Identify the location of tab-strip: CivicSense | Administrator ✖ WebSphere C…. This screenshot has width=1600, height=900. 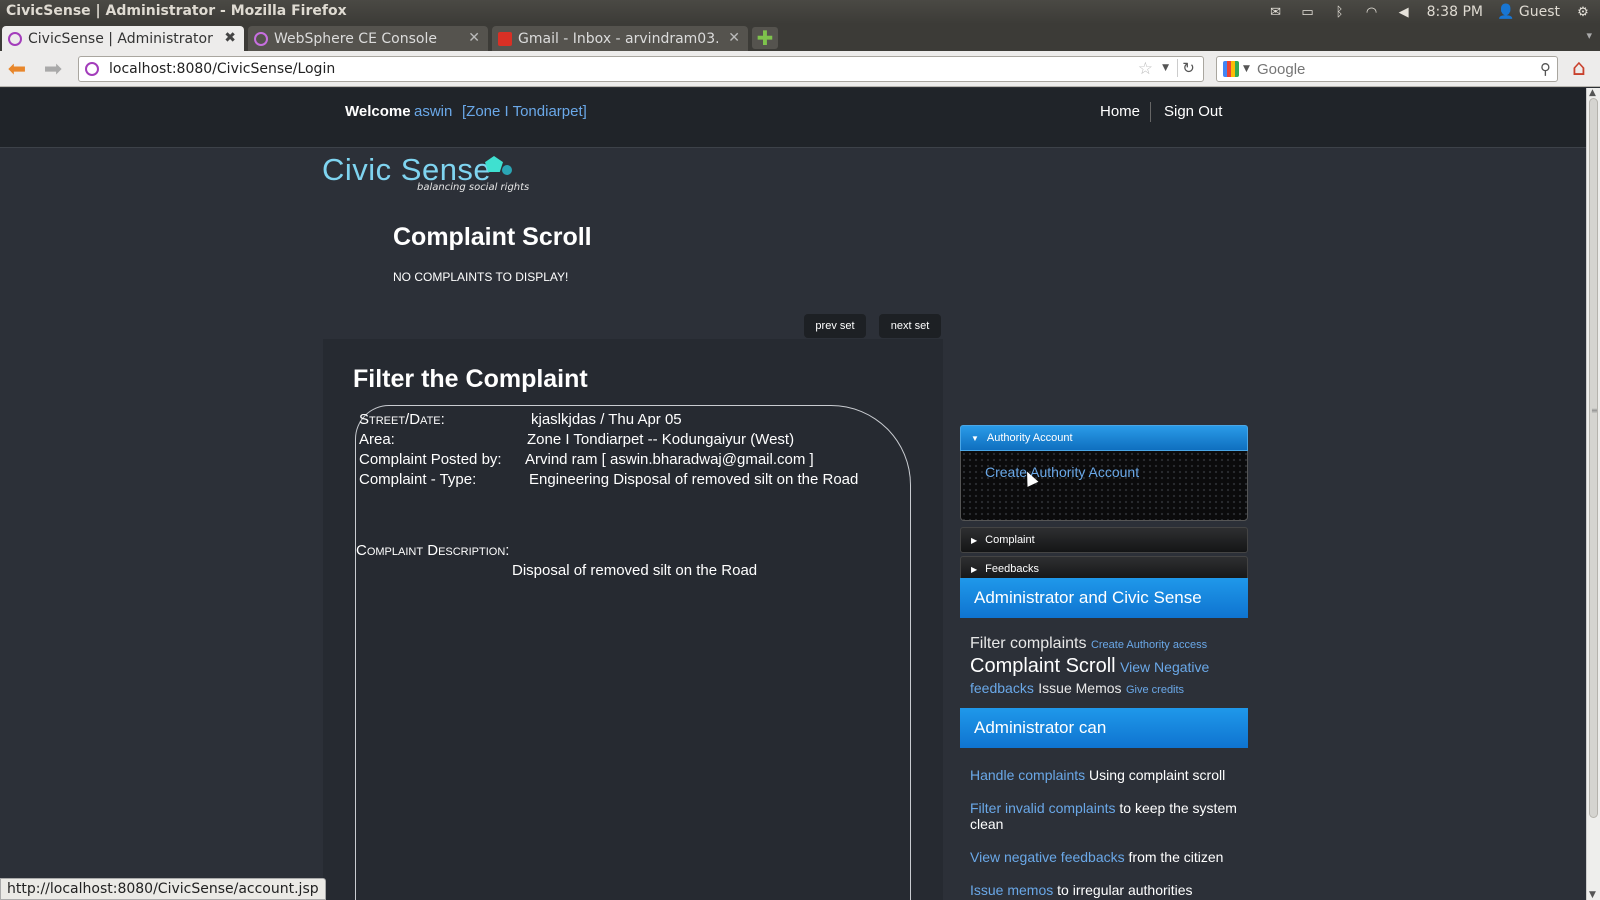
(800, 37).